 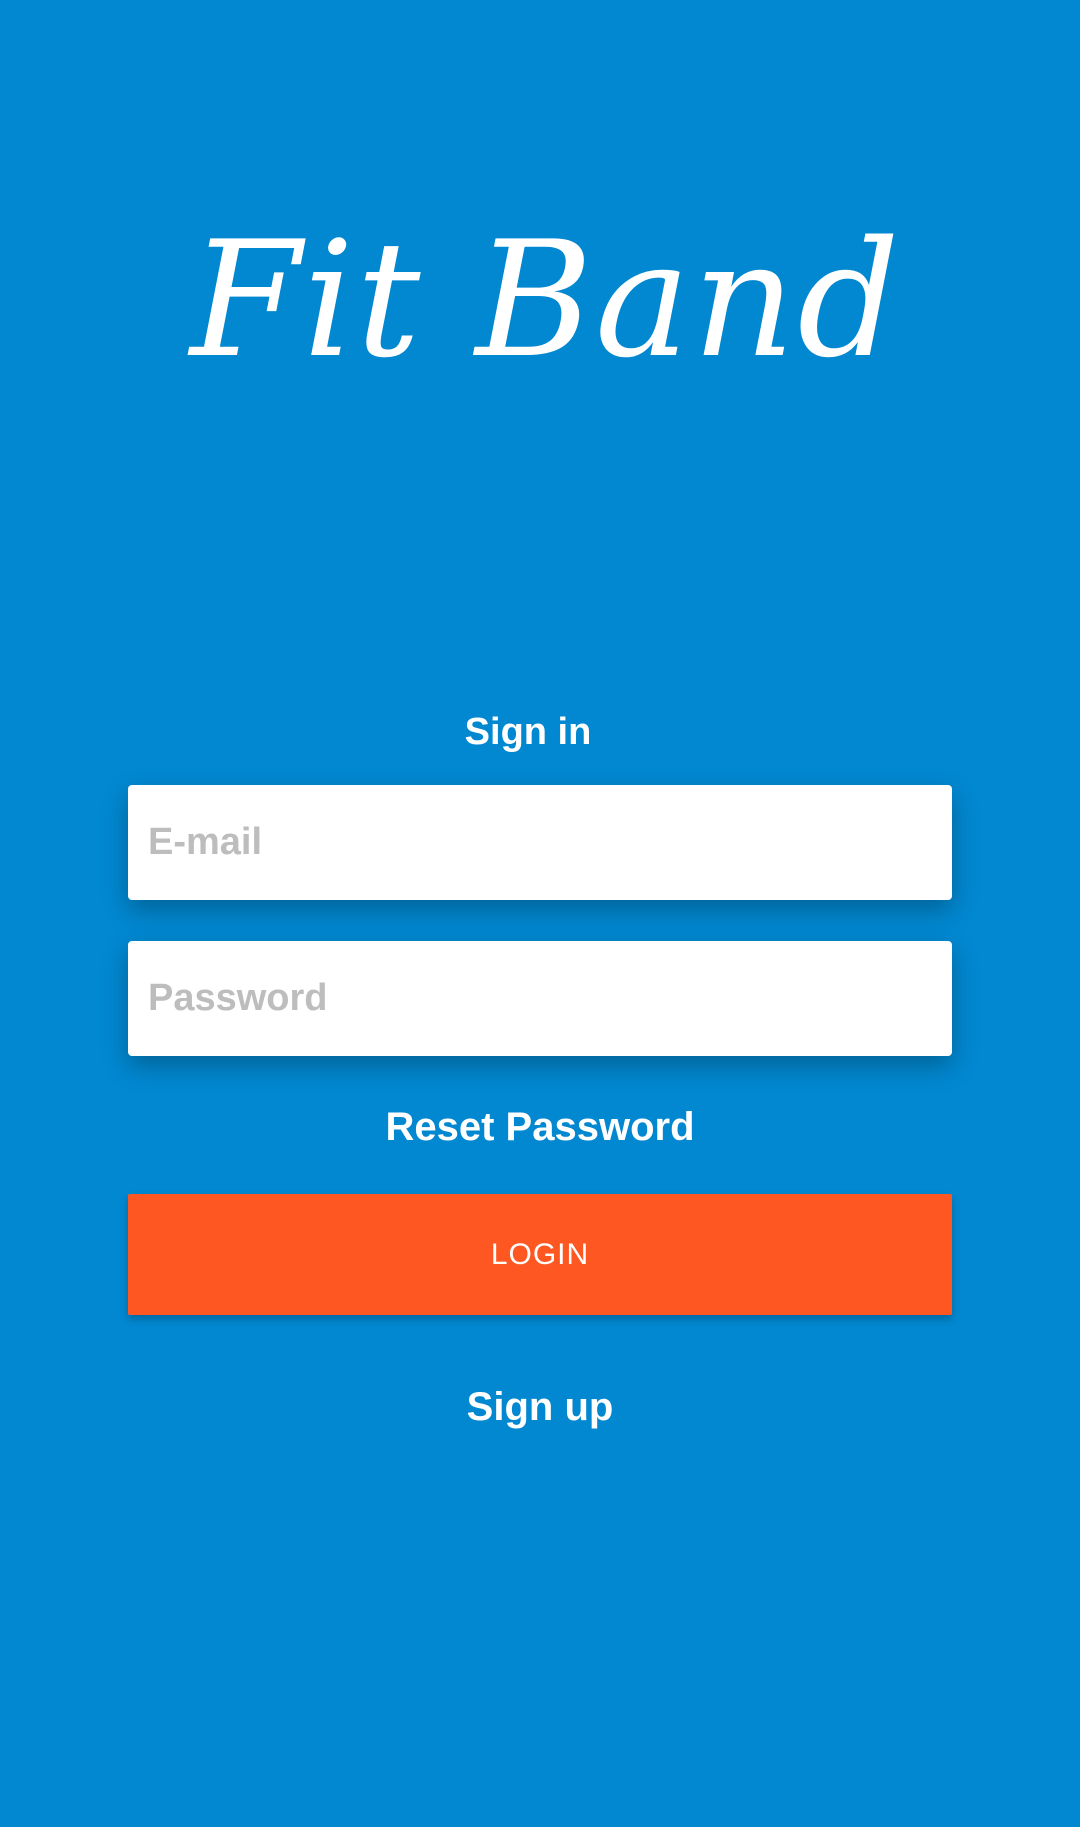 I want to click on app-logo: Fit Band, so click(x=546, y=299).